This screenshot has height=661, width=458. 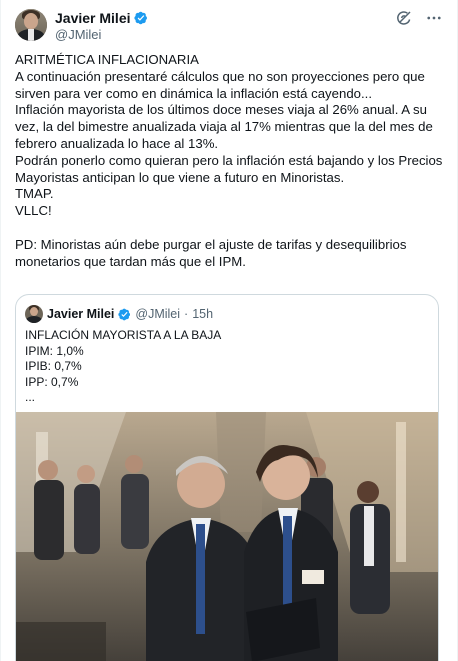 What do you see at coordinates (229, 26) in the screenshot?
I see `tweet-header: Javier Milei @JMilei` at bounding box center [229, 26].